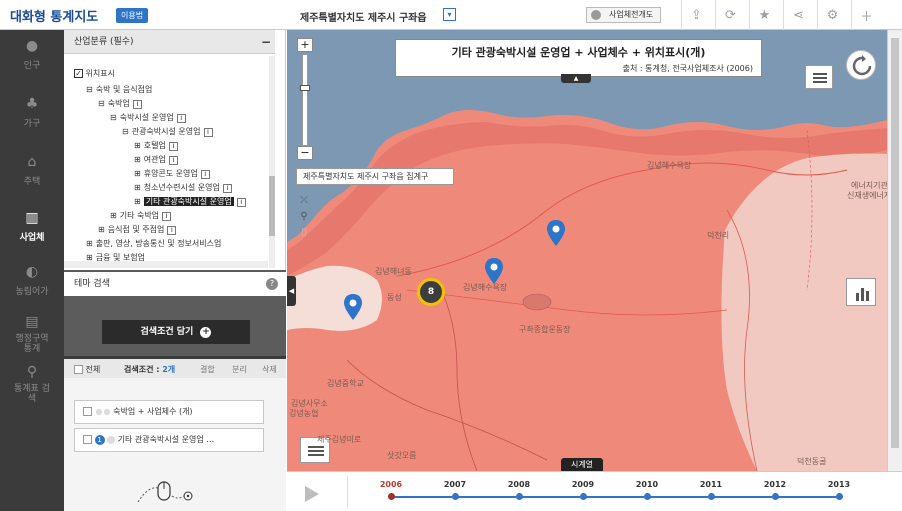 This screenshot has height=511, width=902. Describe the element at coordinates (455, 484) in the screenshot. I see `timeline-year-label: 2007` at that location.